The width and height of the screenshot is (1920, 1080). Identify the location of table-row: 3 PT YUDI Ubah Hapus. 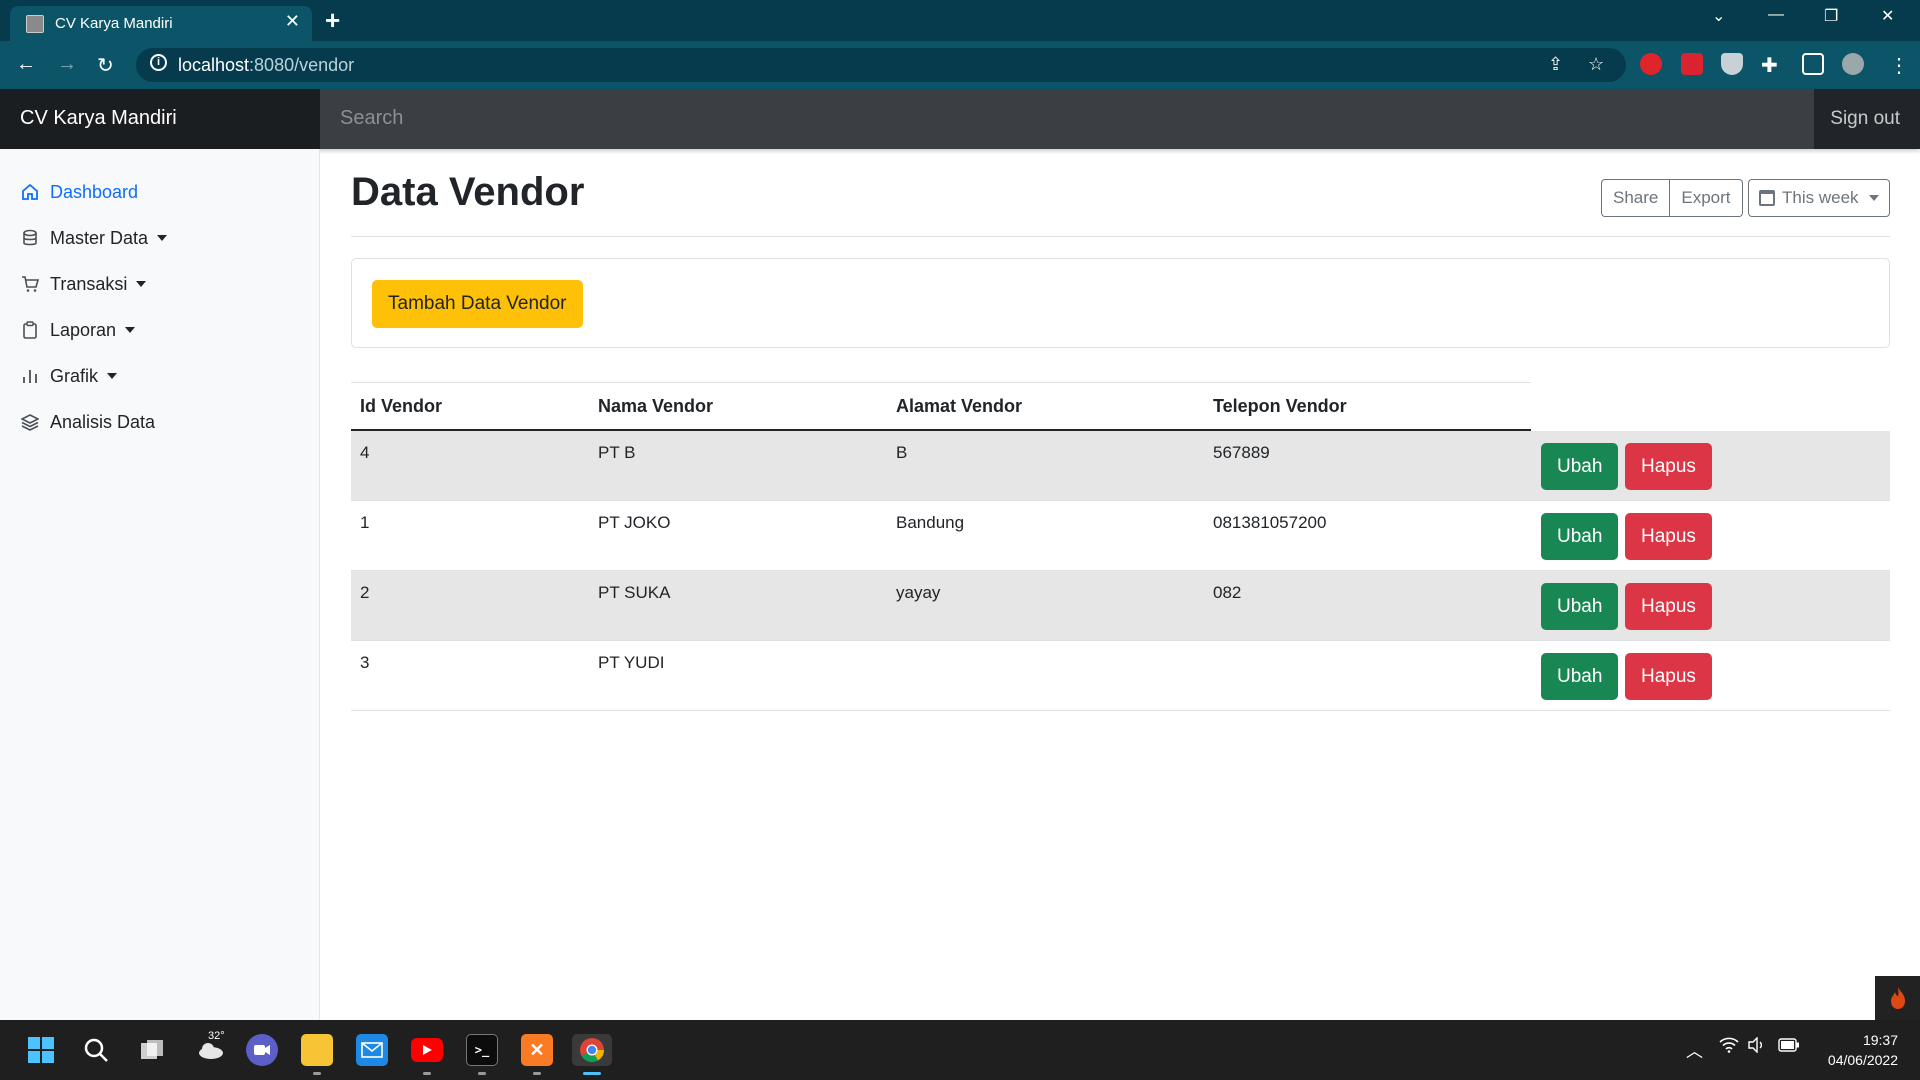
(1120, 676).